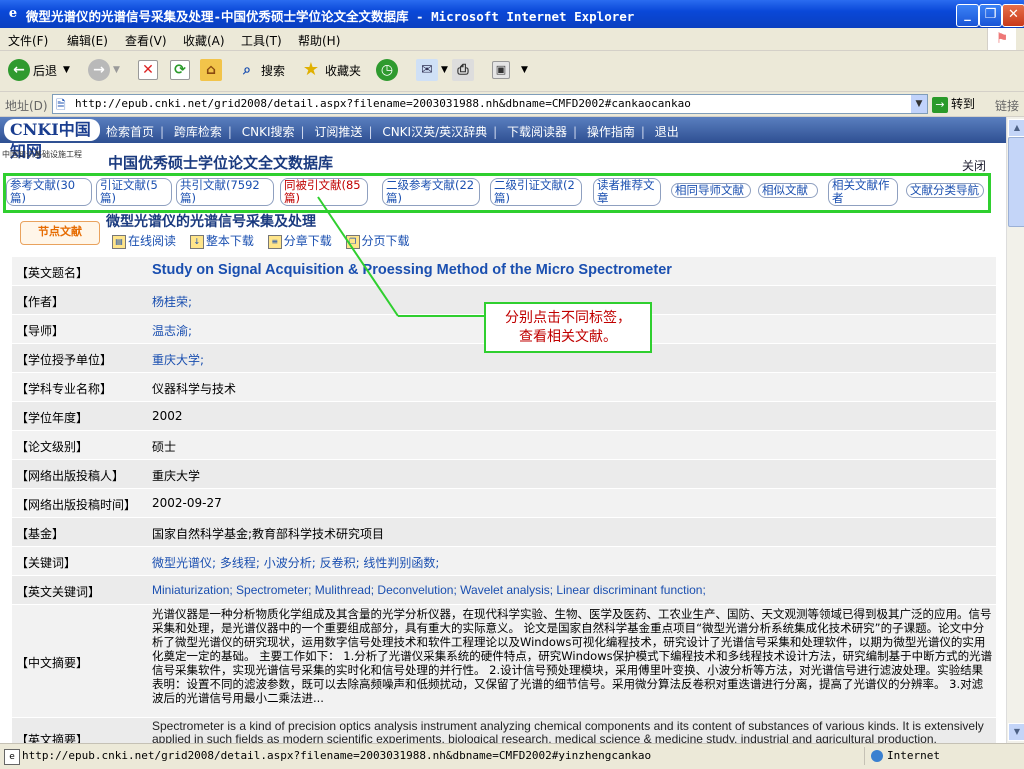 This screenshot has height=769, width=1024. I want to click on detail-label: 【学科专业名称】, so click(64, 389).